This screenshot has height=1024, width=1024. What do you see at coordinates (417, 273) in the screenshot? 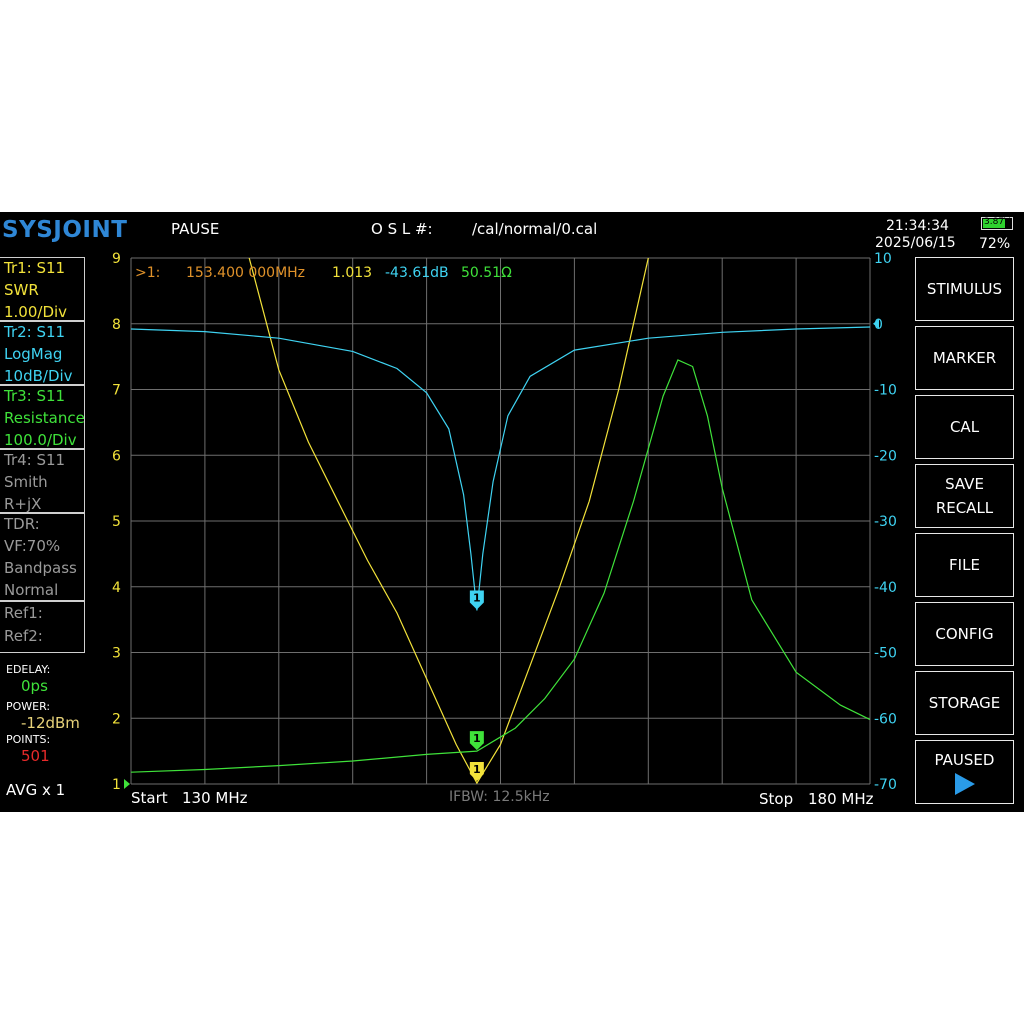
I see `marker-readout-logmag: -43.61dB` at bounding box center [417, 273].